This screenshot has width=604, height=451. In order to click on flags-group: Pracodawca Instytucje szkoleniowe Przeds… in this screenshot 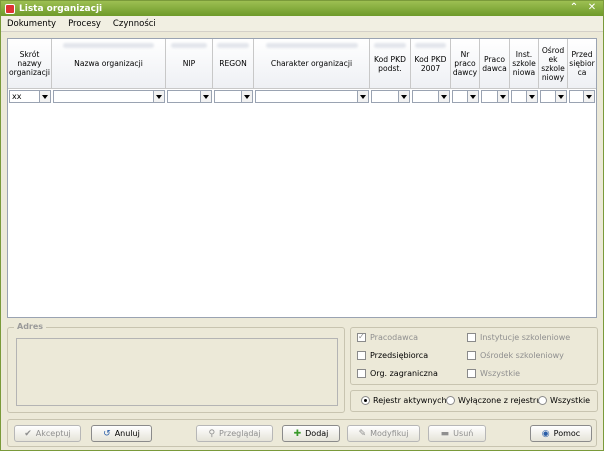, I will do `click(474, 356)`.